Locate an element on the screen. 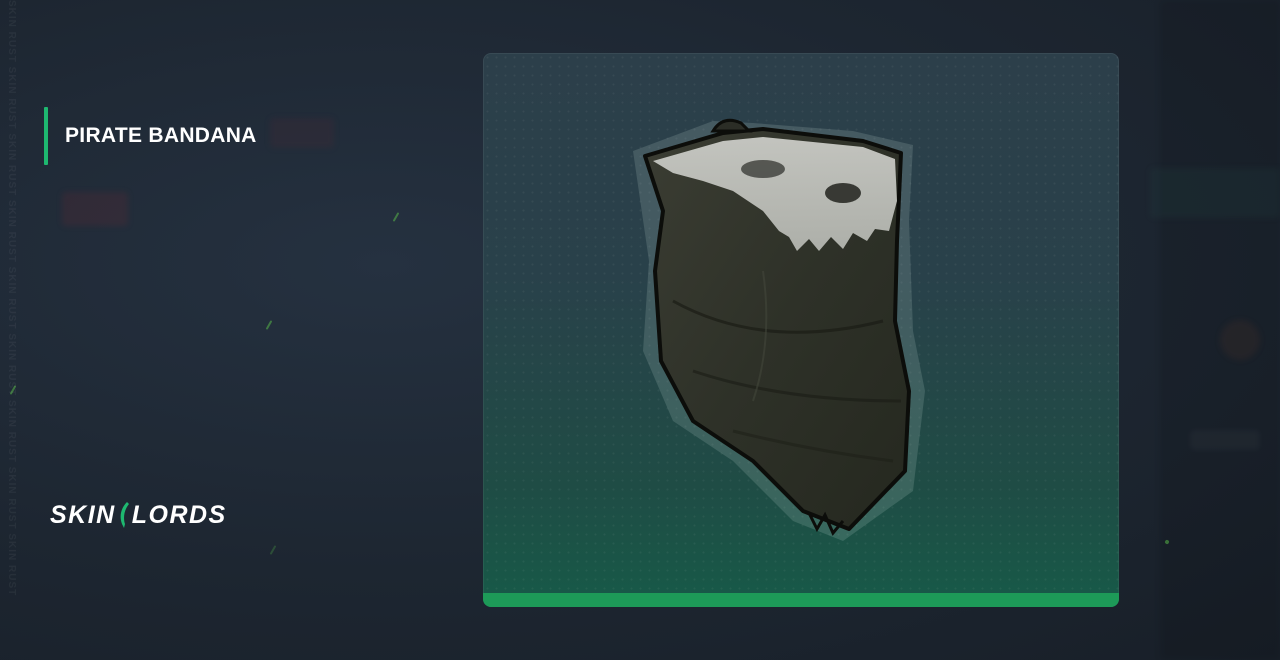 The height and width of the screenshot is (660, 1280). item-title-block: PIRATE BANDANA is located at coordinates (150, 136).